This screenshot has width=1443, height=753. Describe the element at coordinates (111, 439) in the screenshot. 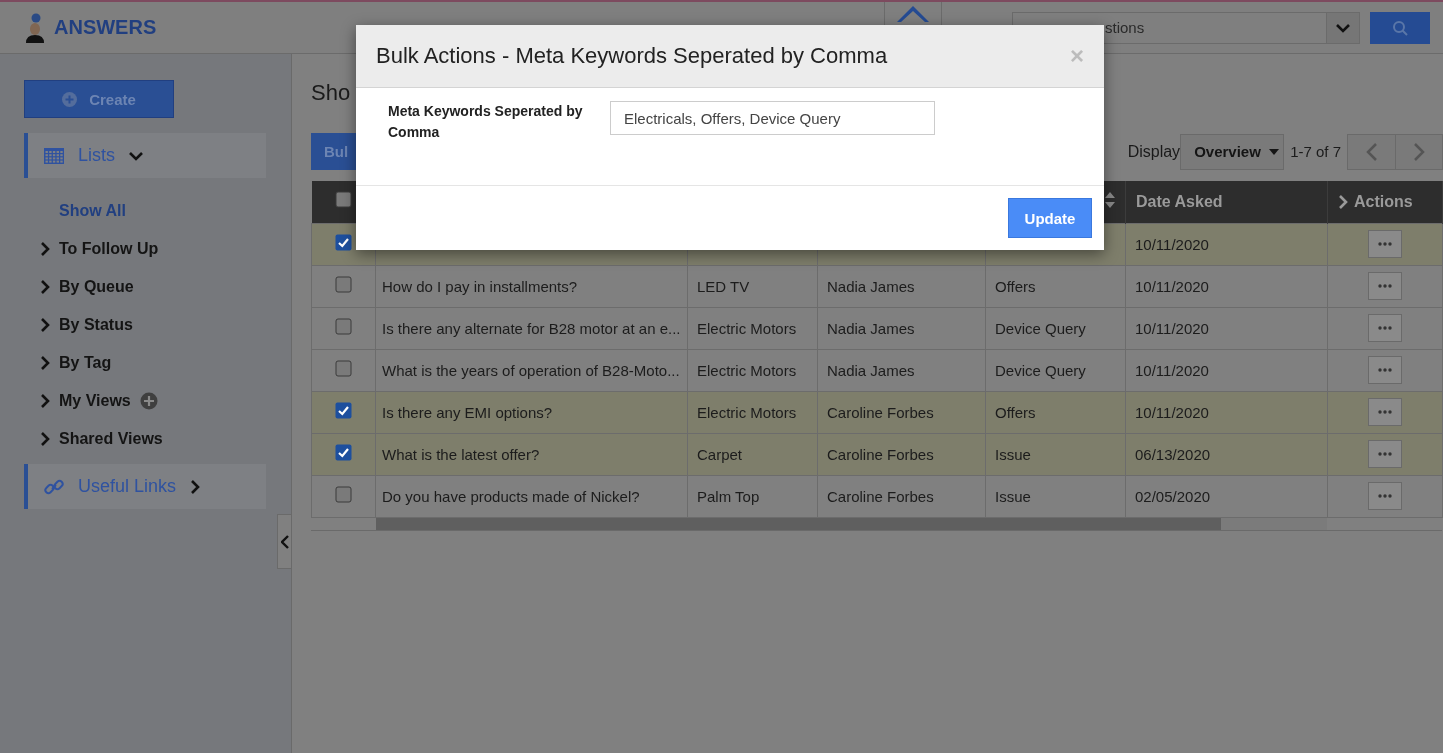

I see `sidebar-item: Shared Views` at that location.